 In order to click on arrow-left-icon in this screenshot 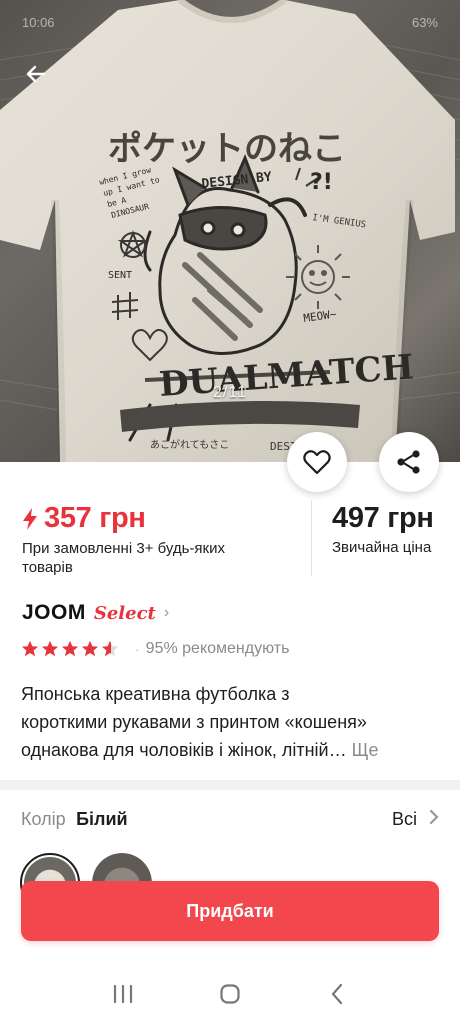, I will do `click(36, 74)`.